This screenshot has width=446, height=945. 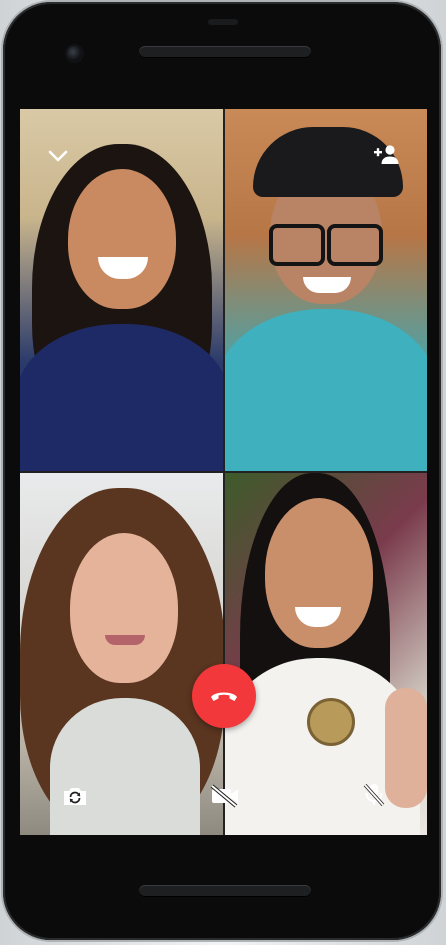 I want to click on mic-off-icon, so click(x=374, y=795).